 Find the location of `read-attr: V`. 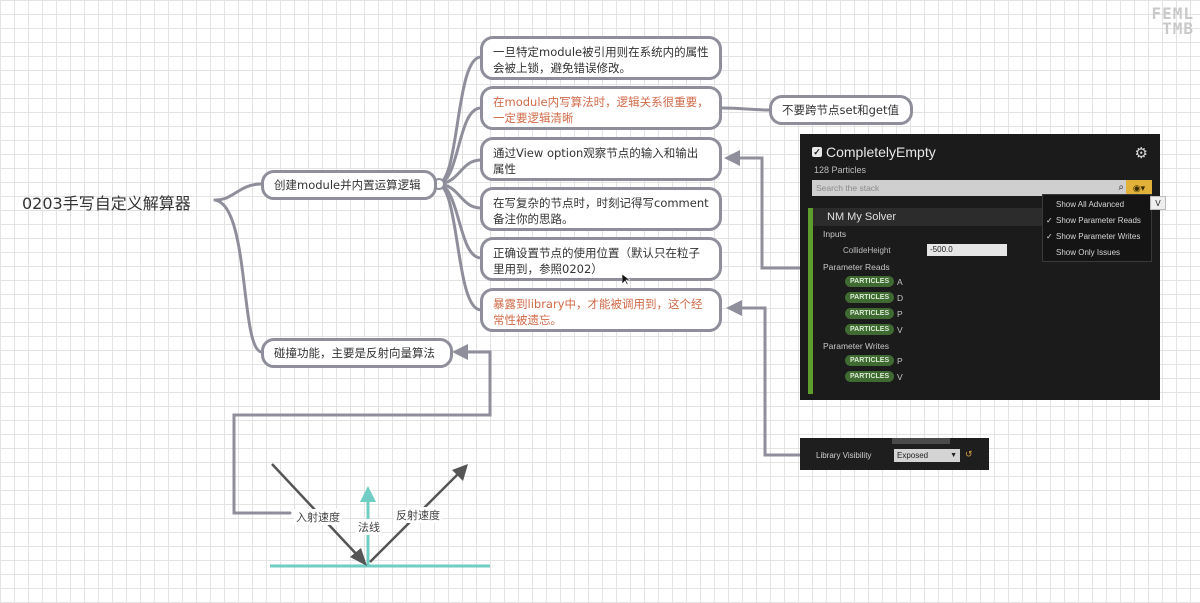

read-attr: V is located at coordinates (900, 330).